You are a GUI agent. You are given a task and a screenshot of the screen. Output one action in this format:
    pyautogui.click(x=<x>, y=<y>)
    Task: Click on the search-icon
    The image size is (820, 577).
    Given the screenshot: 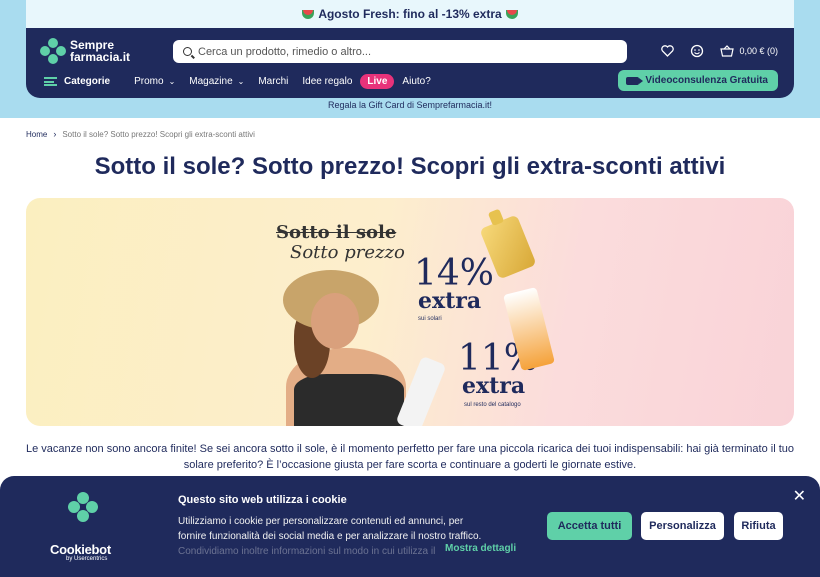 What is the action you would take?
    pyautogui.click(x=187, y=51)
    